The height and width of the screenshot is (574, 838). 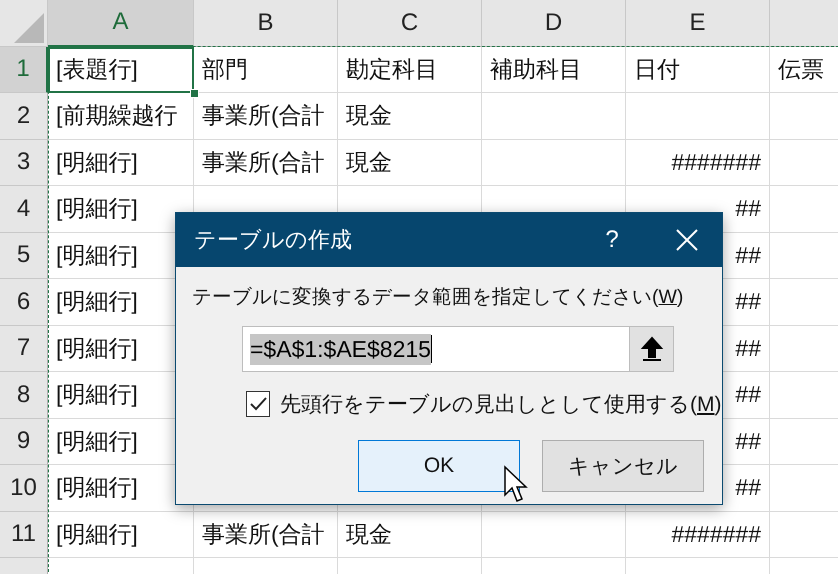 I want to click on range-prompt: テーブルに変換するデータ範囲を指定してください(W), so click(x=438, y=297).